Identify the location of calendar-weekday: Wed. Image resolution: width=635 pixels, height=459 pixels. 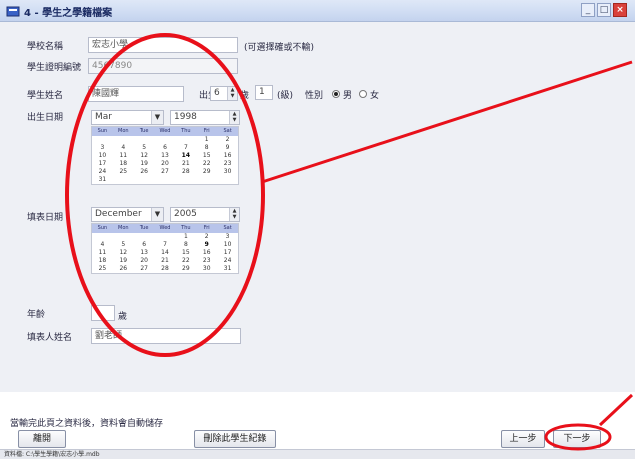
(165, 131).